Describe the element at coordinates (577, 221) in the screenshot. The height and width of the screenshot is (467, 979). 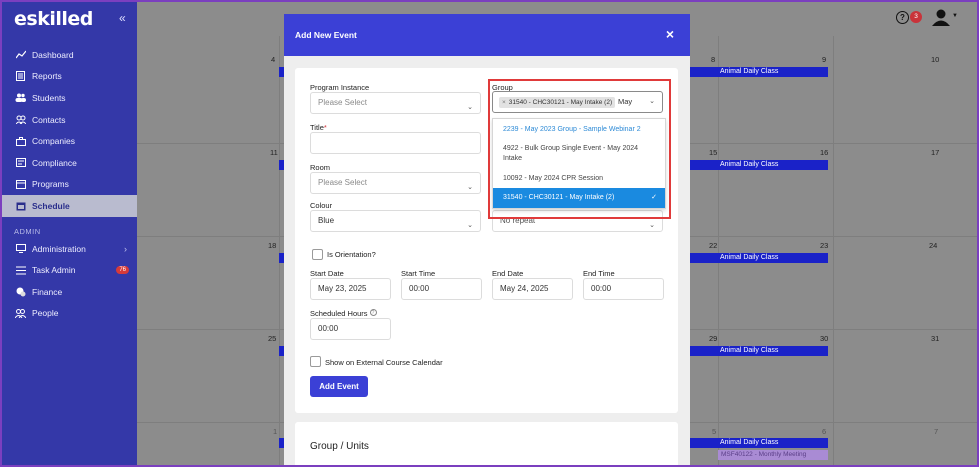
I see `repeat-select: No repeat ⌄` at that location.